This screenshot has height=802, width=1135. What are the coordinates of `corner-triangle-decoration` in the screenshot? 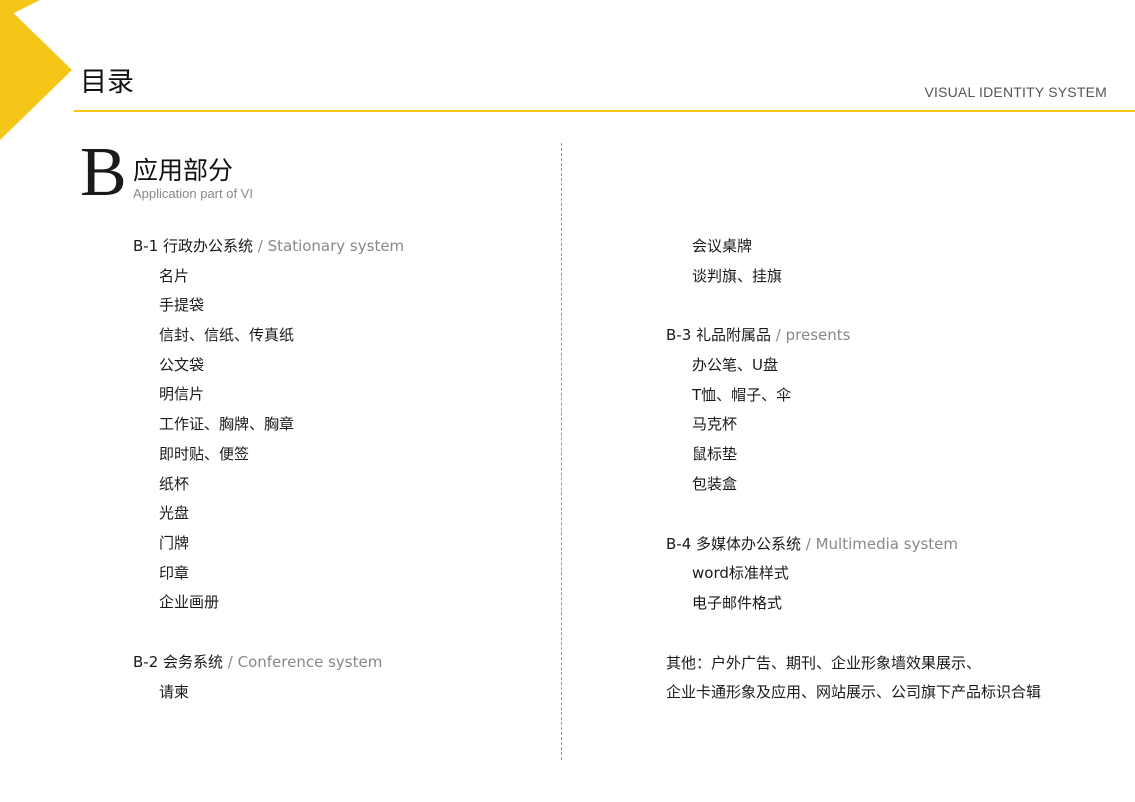 It's located at (36, 70).